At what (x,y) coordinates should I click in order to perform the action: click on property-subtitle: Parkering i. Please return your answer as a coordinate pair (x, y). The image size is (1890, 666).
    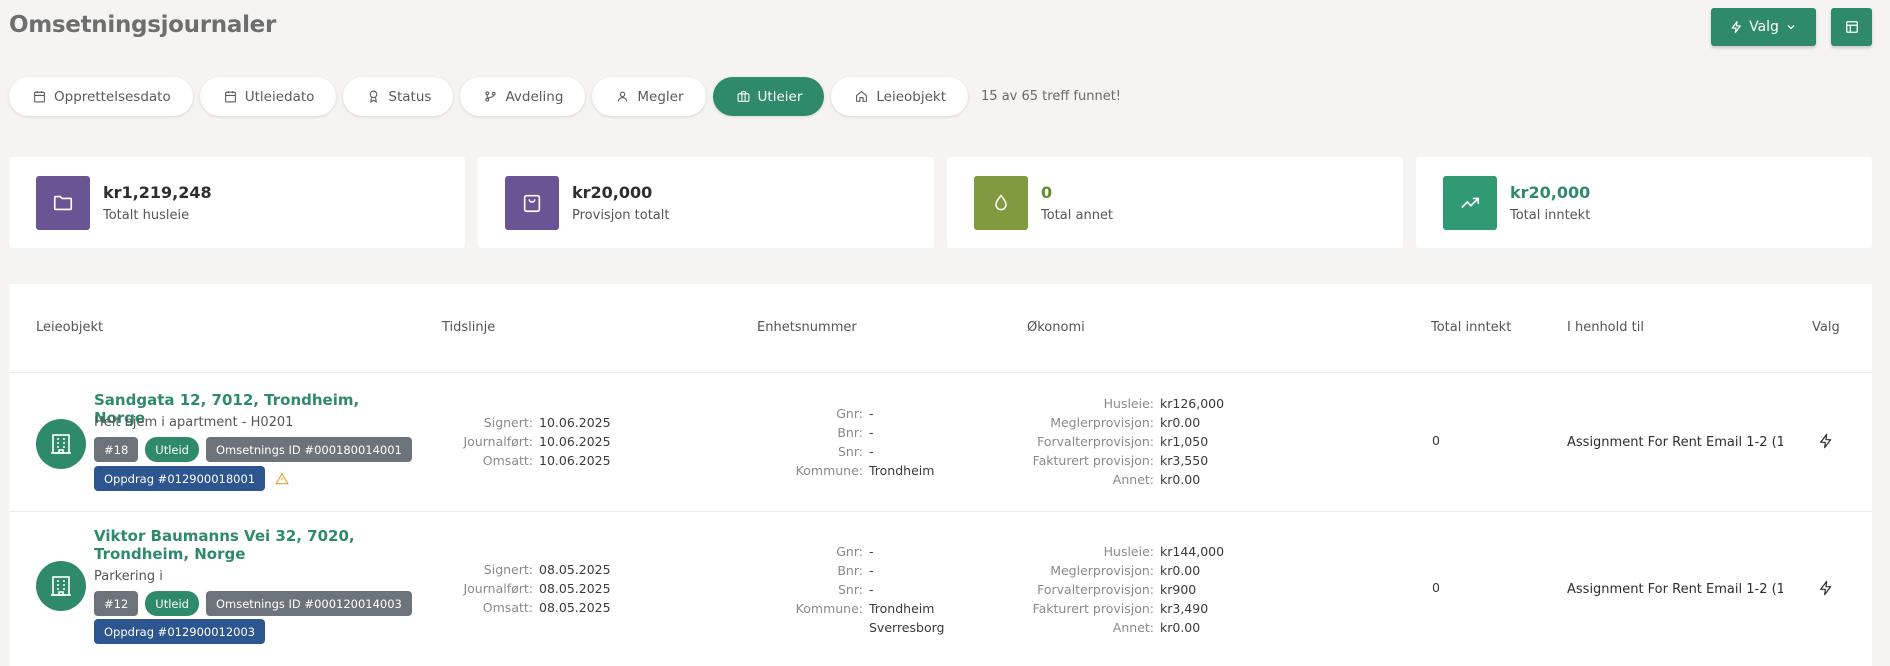
    Looking at the image, I should click on (128, 576).